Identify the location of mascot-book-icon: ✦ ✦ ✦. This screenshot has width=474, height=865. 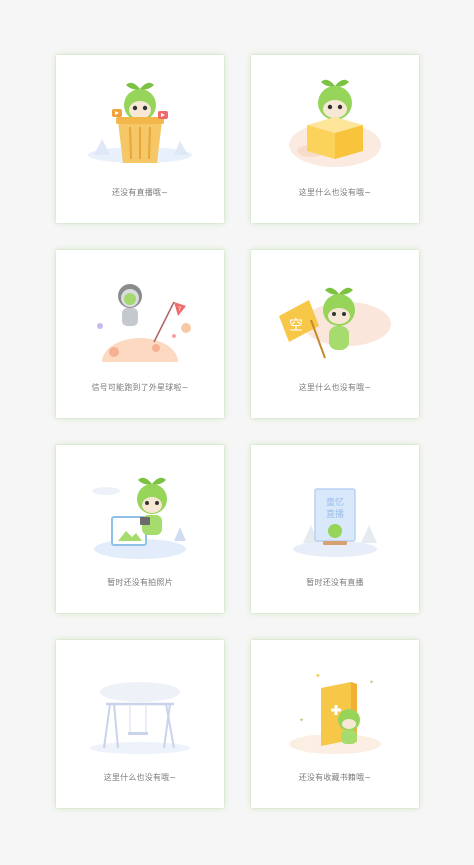
(335, 713).